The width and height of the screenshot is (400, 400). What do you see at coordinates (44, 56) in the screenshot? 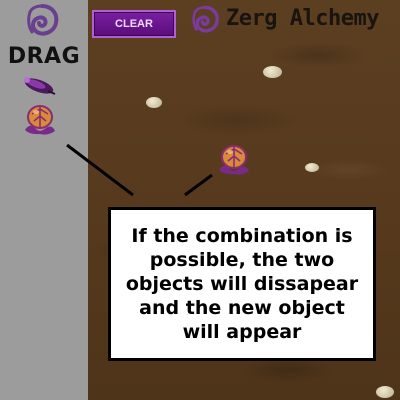
I see `drag-label: DRAG` at bounding box center [44, 56].